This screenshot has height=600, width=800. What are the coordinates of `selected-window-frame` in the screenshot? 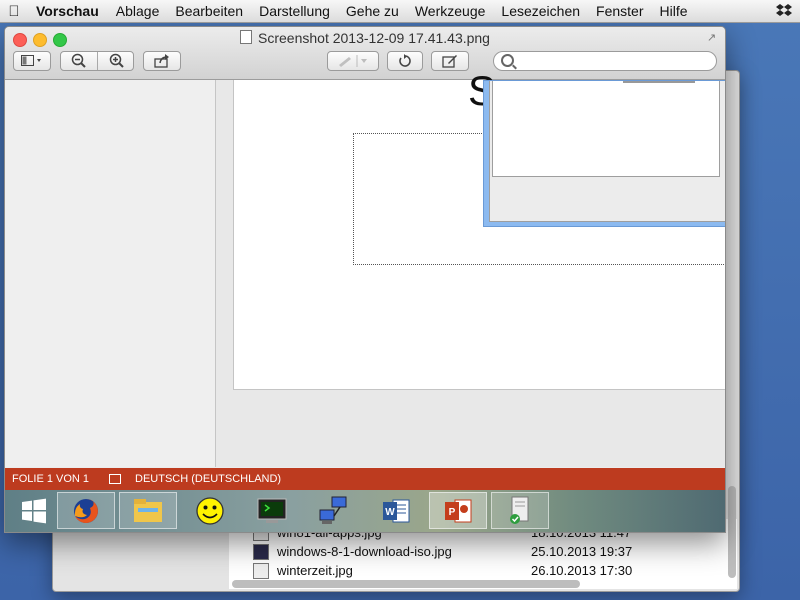 It's located at (604, 153).